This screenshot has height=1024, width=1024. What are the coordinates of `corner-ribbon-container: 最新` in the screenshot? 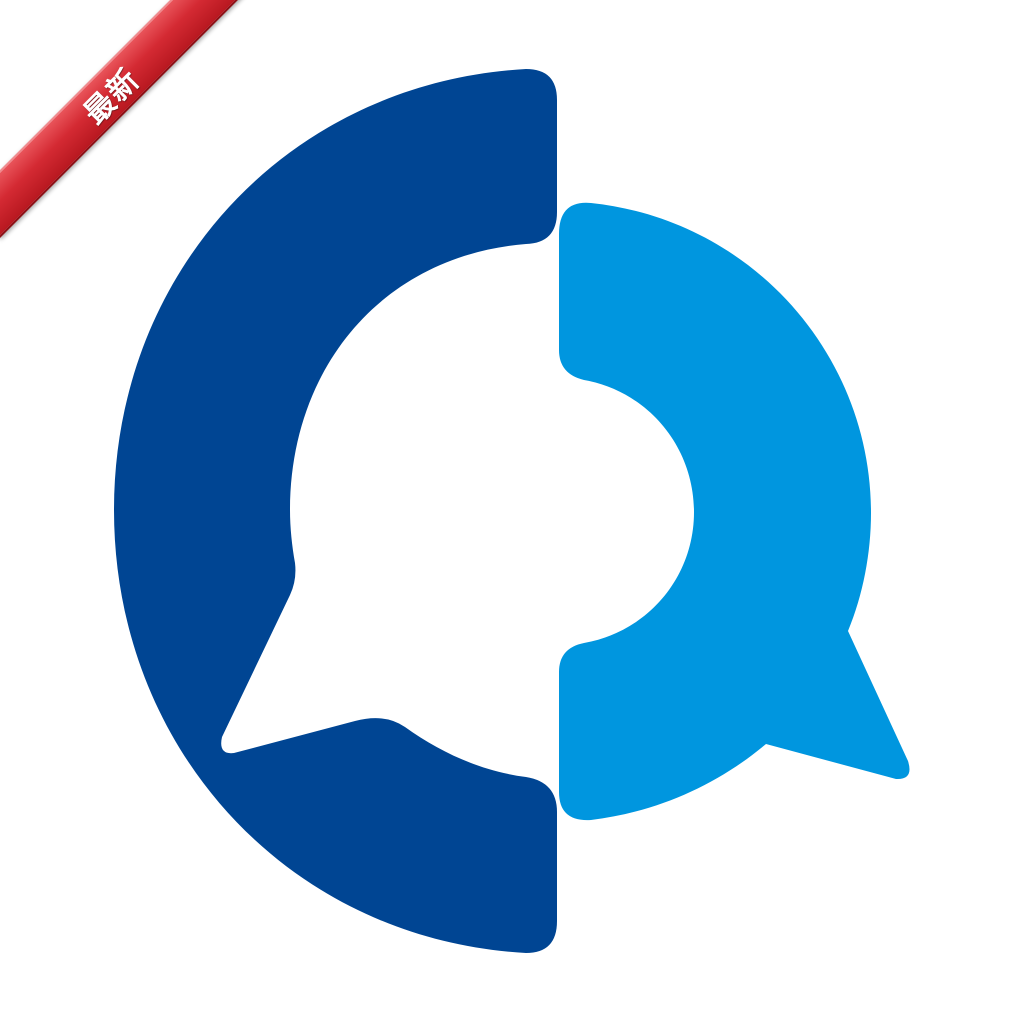 It's located at (150, 150).